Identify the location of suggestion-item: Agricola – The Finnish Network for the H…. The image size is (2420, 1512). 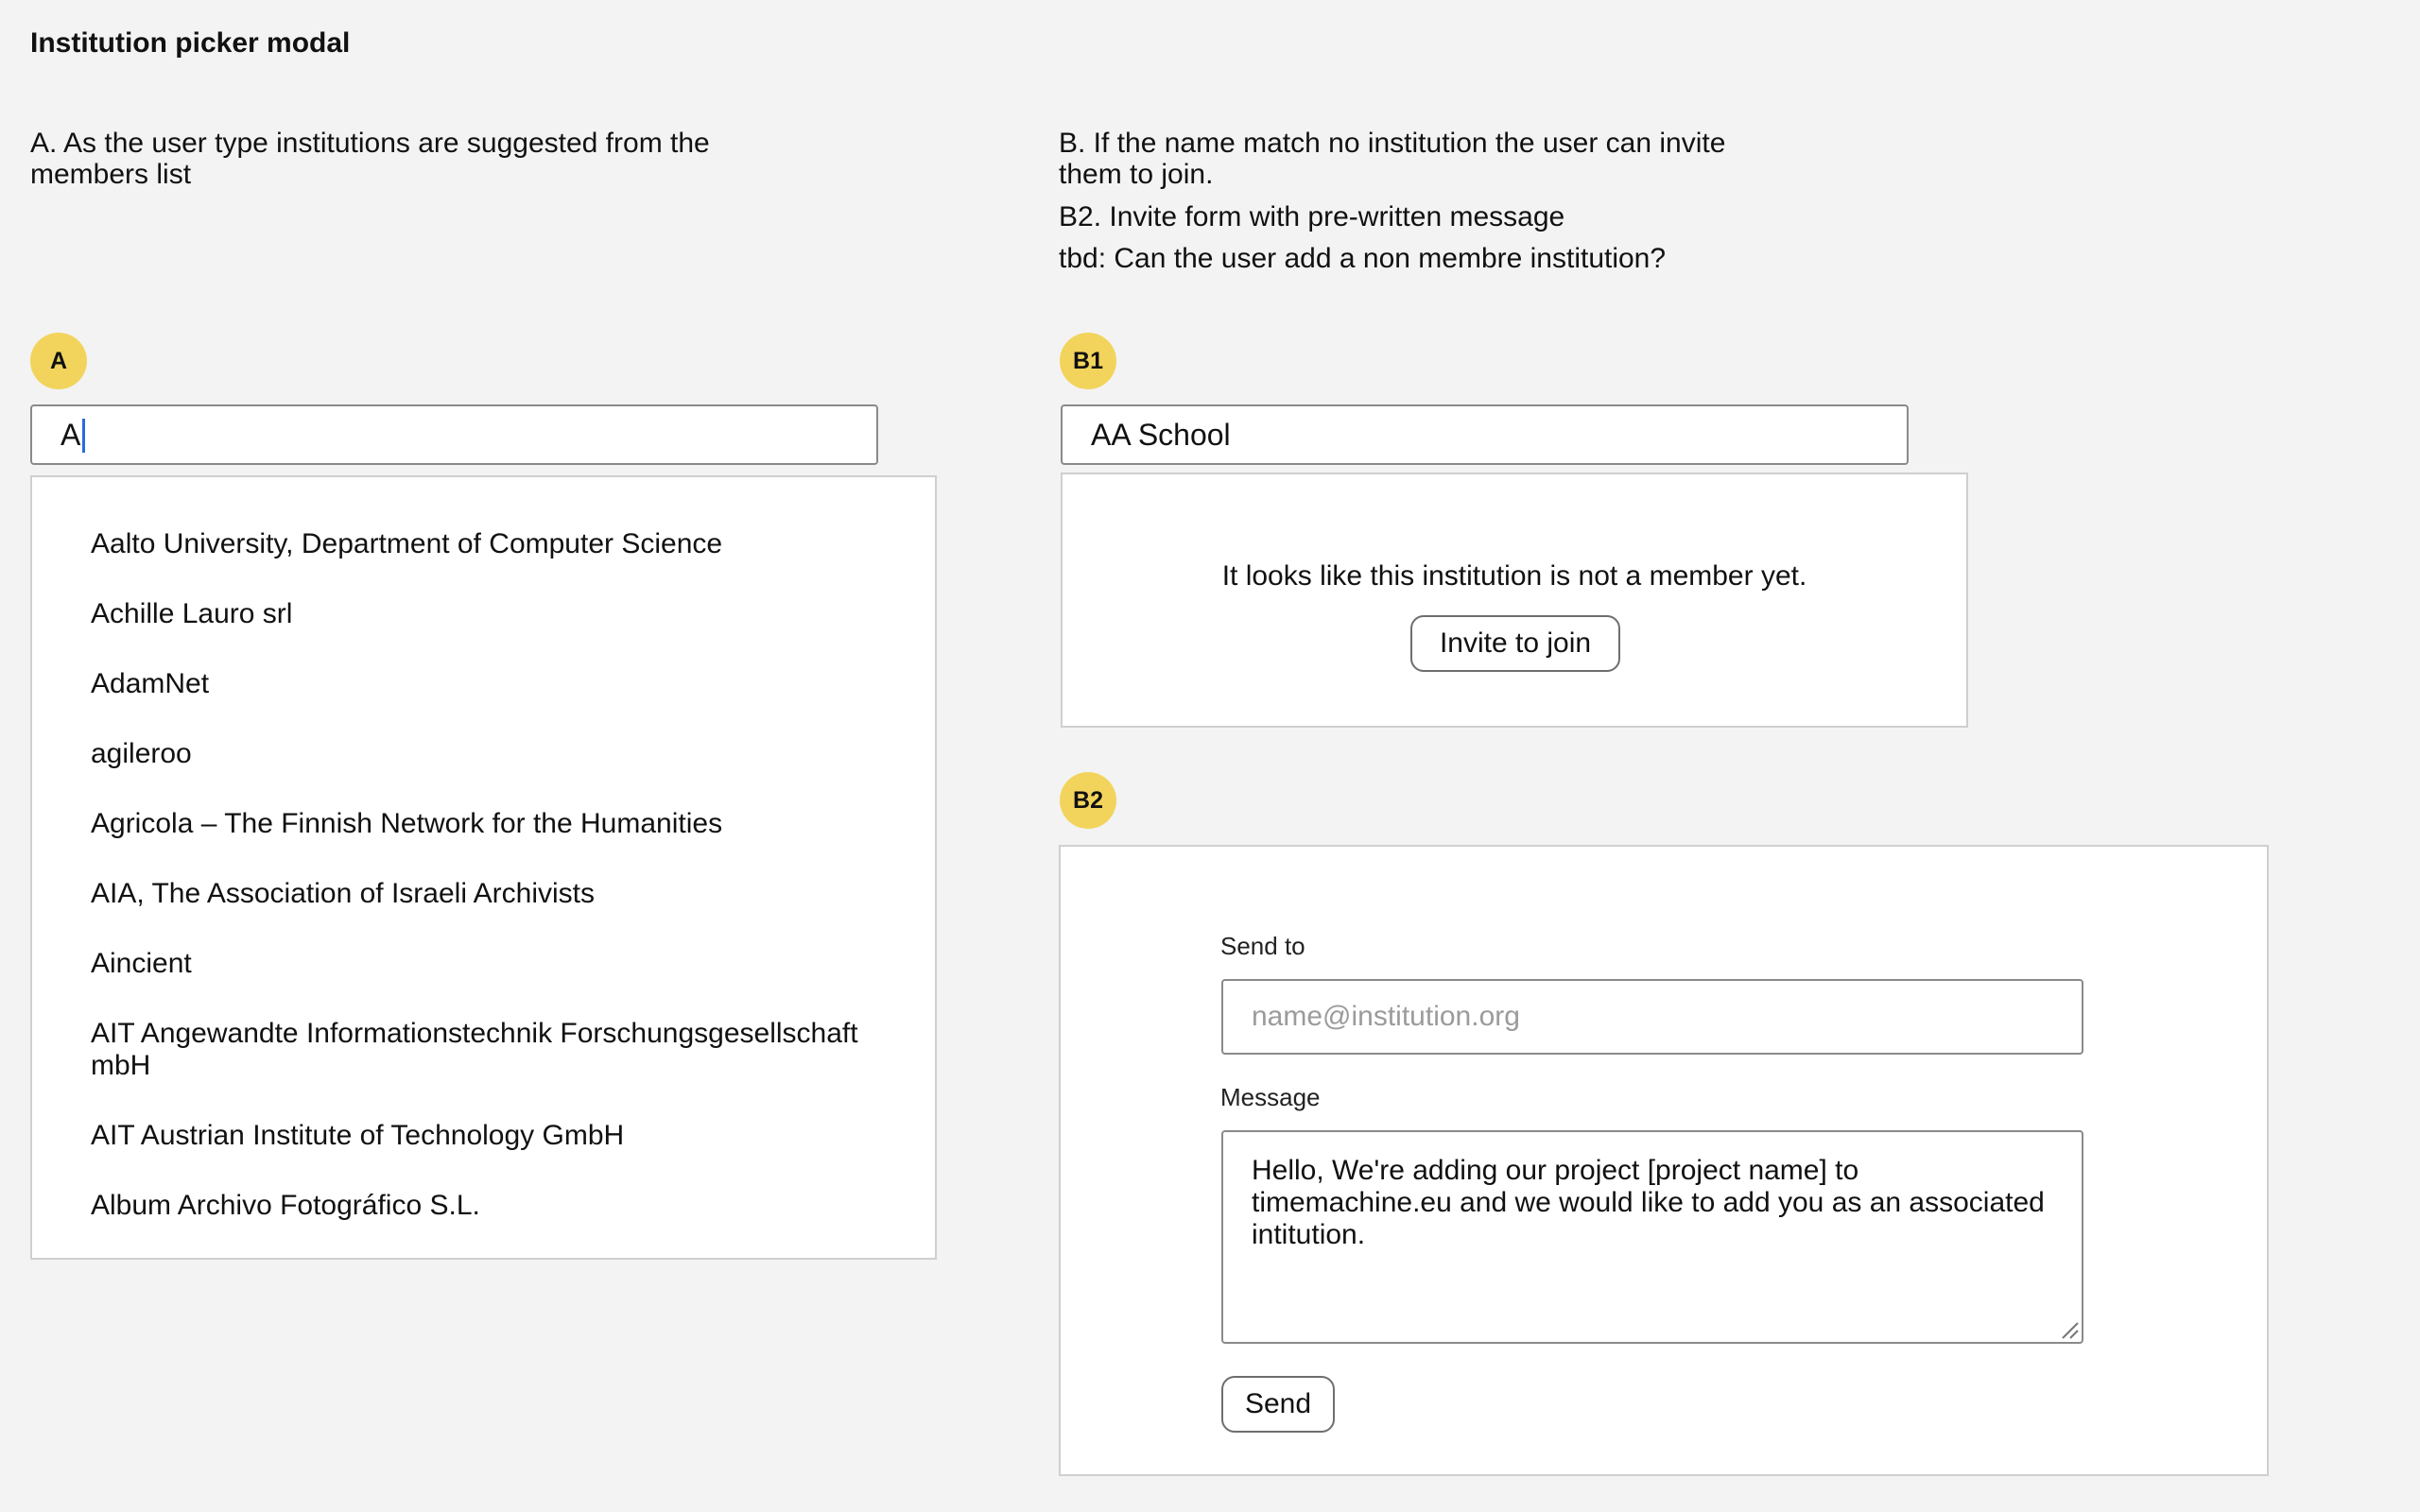
(502, 824).